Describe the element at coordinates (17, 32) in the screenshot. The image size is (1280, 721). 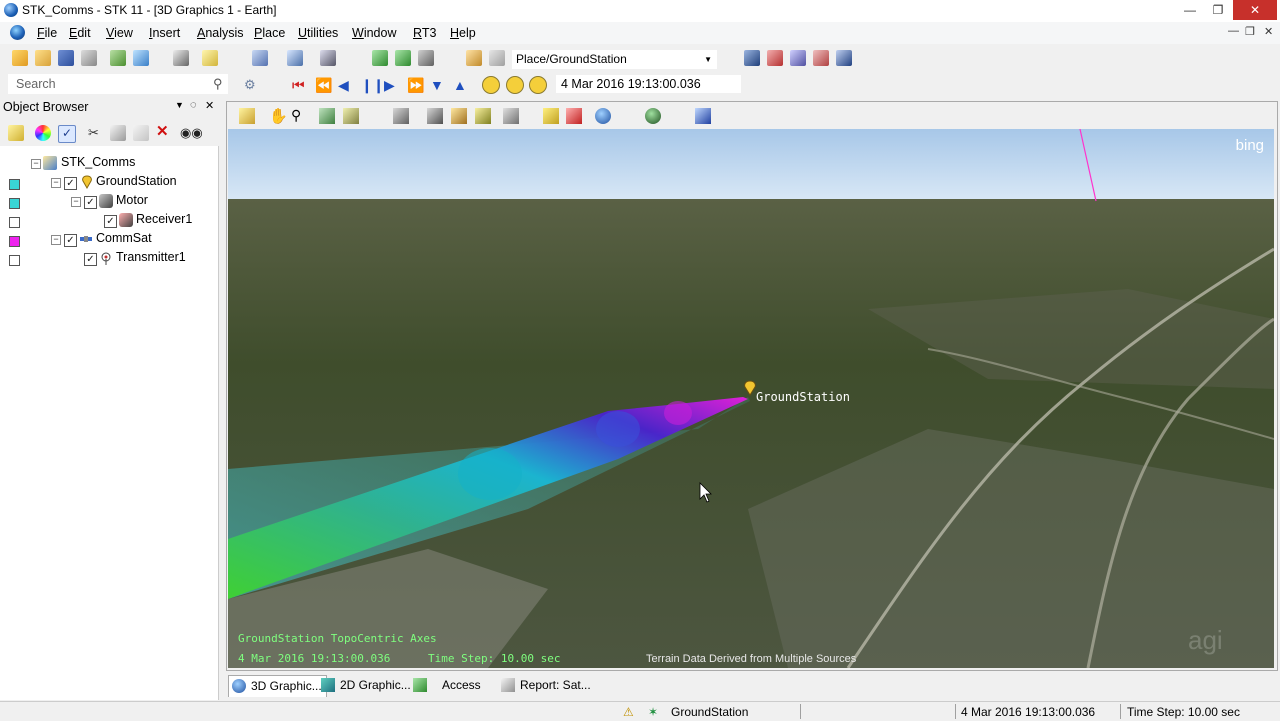
I see `globe-icon` at that location.